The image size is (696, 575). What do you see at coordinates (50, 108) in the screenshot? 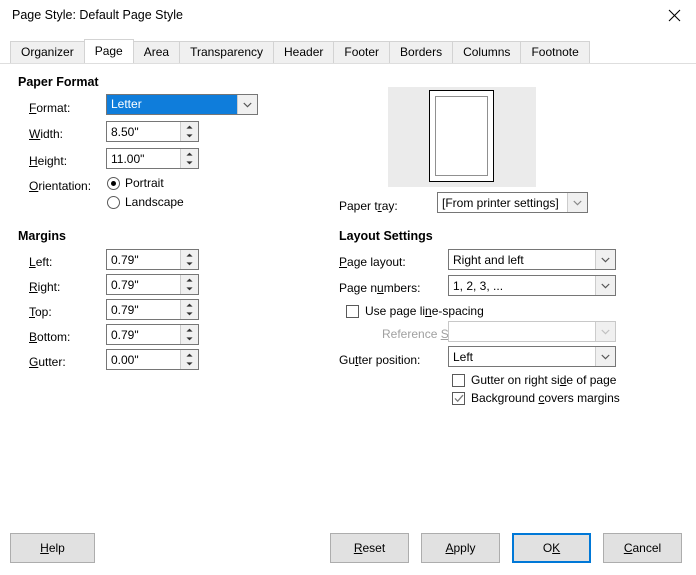
I see `format-label: Format:` at bounding box center [50, 108].